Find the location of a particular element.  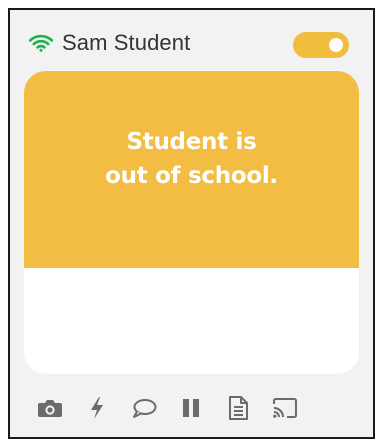

student-name: Sam Student is located at coordinates (126, 42).